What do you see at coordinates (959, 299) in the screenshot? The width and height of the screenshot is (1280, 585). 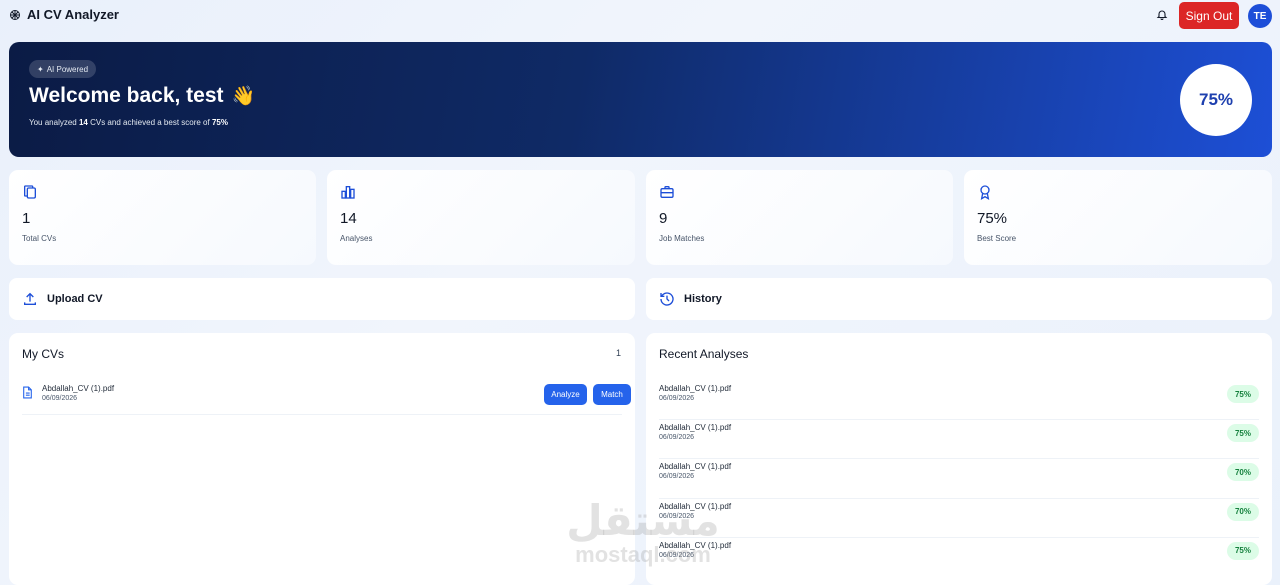 I see `history-button: History` at bounding box center [959, 299].